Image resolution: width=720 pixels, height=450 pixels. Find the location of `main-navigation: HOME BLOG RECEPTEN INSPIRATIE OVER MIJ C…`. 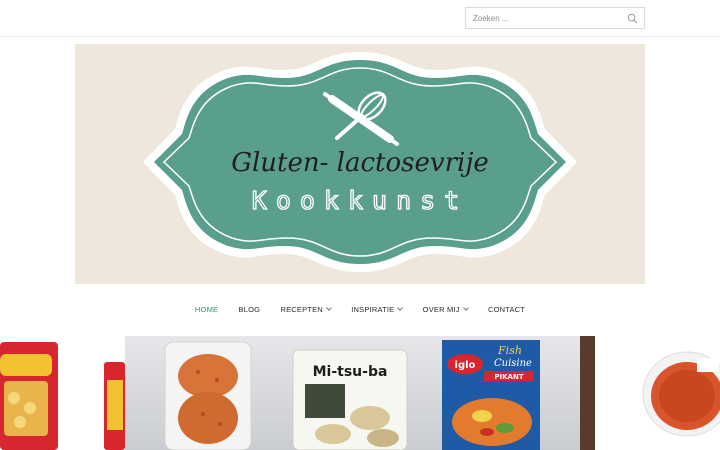

main-navigation: HOME BLOG RECEPTEN INSPIRATIE OVER MIJ C… is located at coordinates (360, 310).